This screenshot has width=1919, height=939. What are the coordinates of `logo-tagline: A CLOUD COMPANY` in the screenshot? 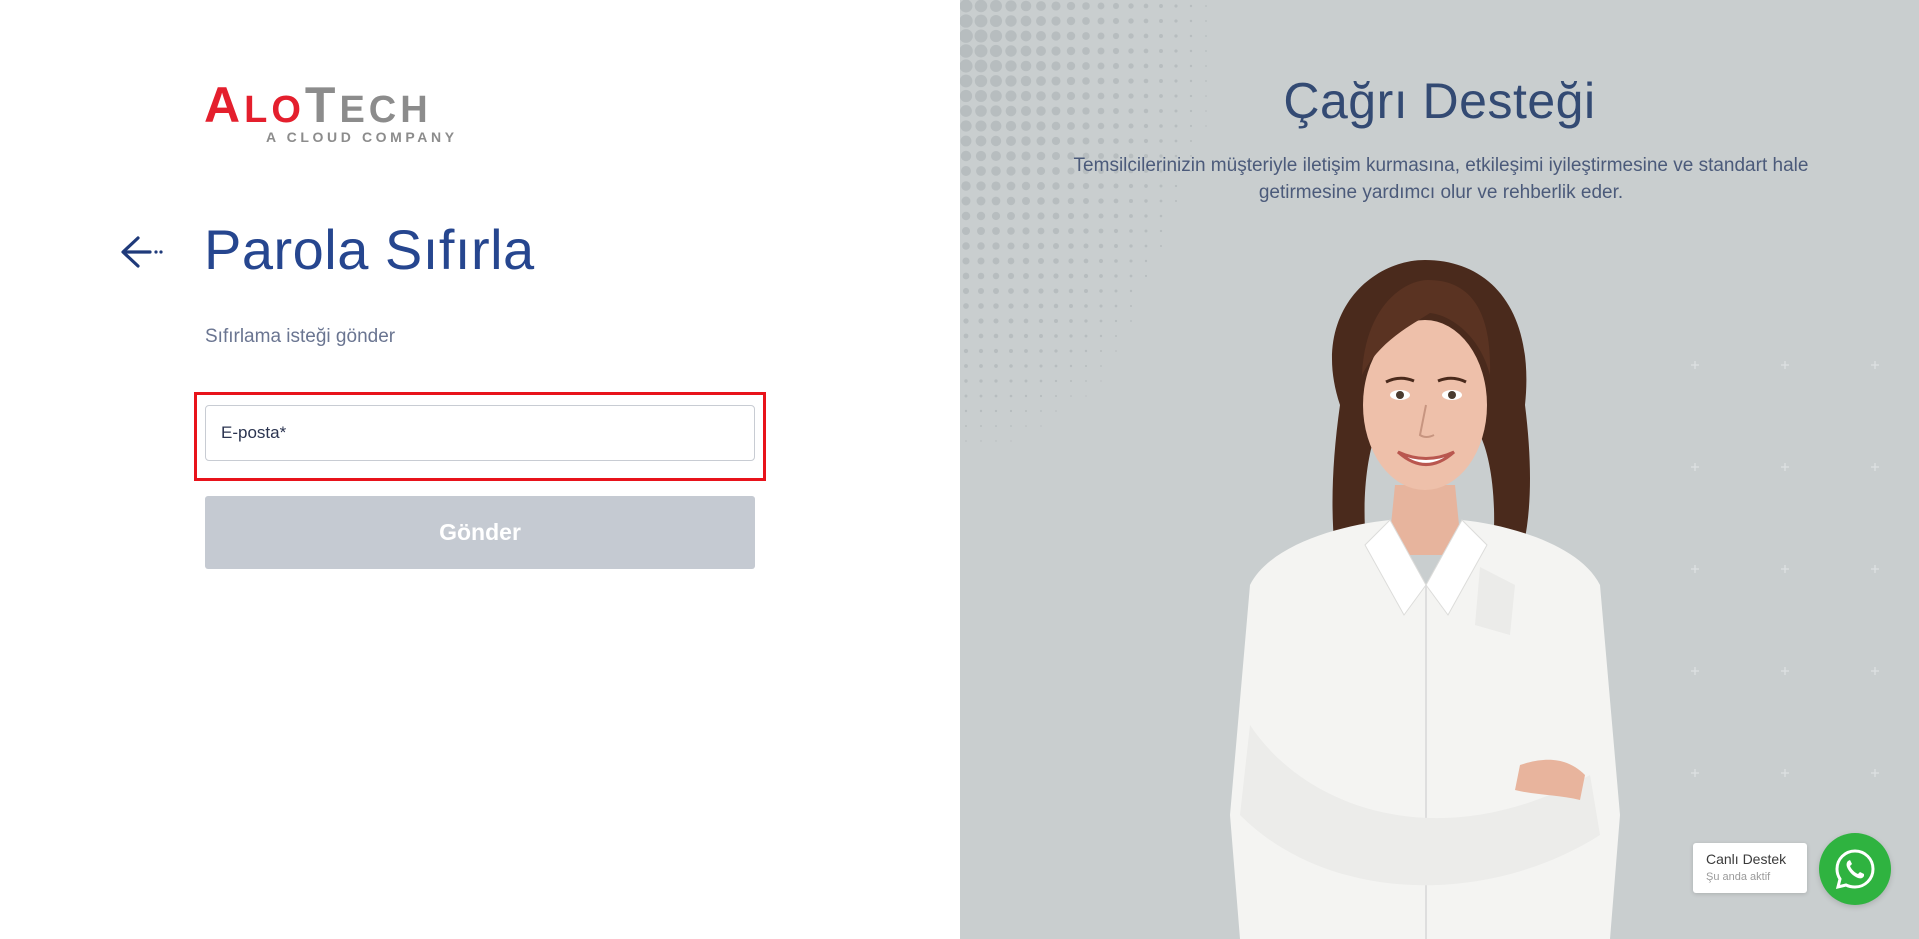 It's located at (362, 137).